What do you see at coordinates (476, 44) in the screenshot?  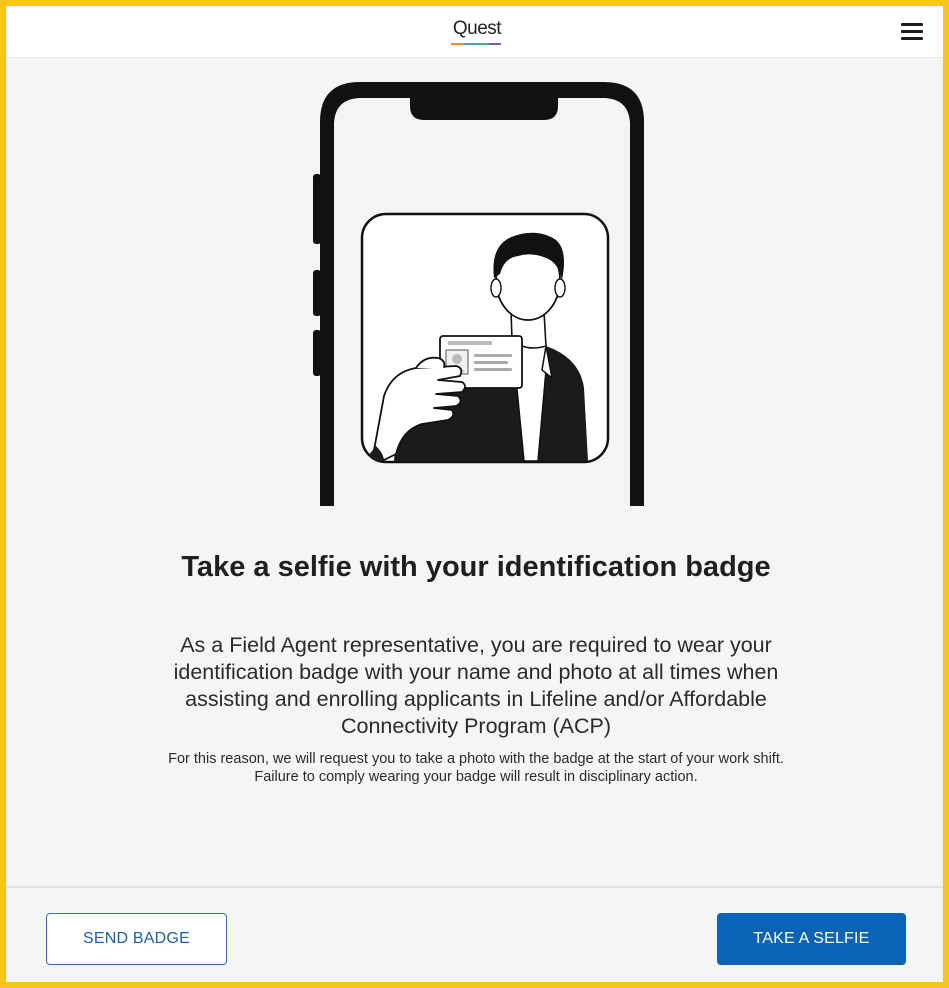 I see `logo-underline` at bounding box center [476, 44].